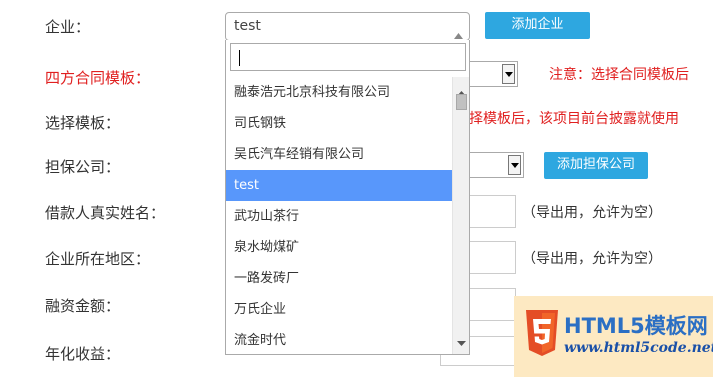  Describe the element at coordinates (340, 278) in the screenshot. I see `company-option: 一路发砖厂` at that location.